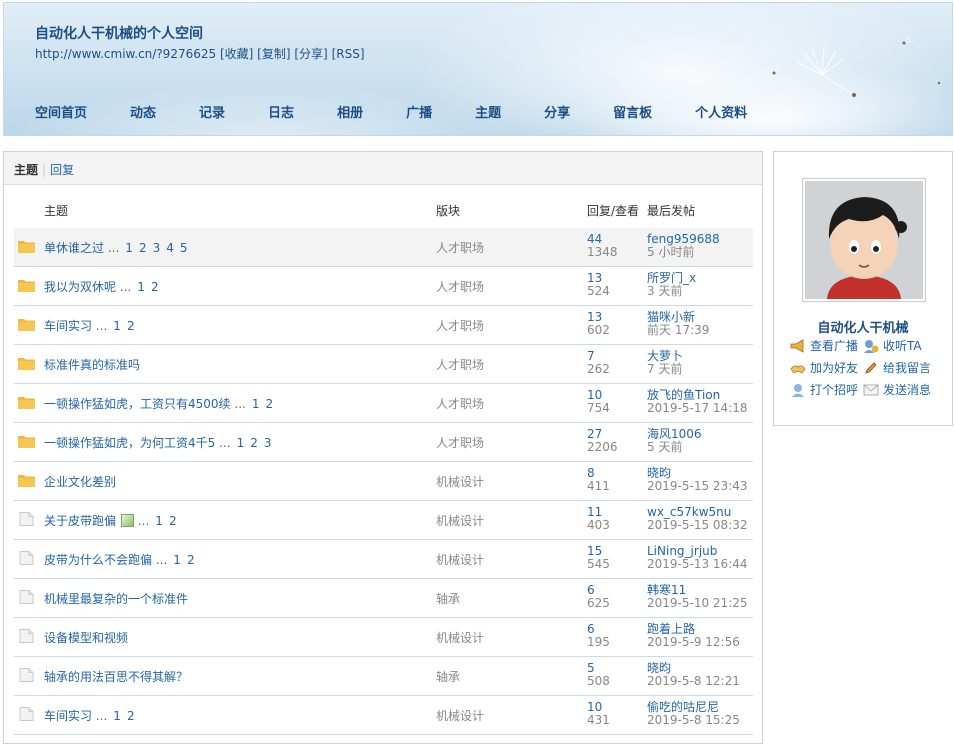 The width and height of the screenshot is (954, 749). I want to click on thread-title-link: 我以为双休呢, so click(80, 287).